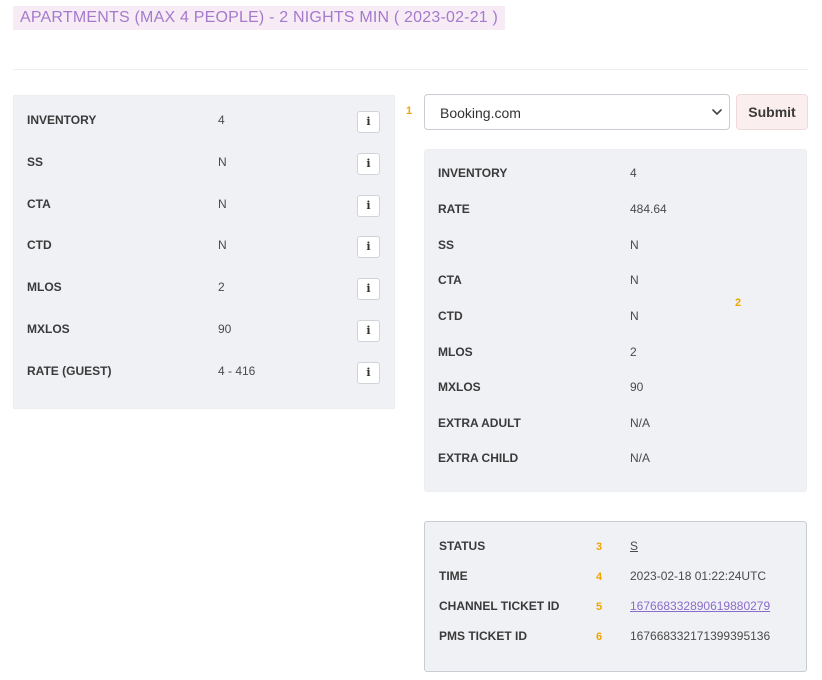 The width and height of the screenshot is (822, 680). I want to click on restriction-row-ctd: CTD N i, so click(204, 243).